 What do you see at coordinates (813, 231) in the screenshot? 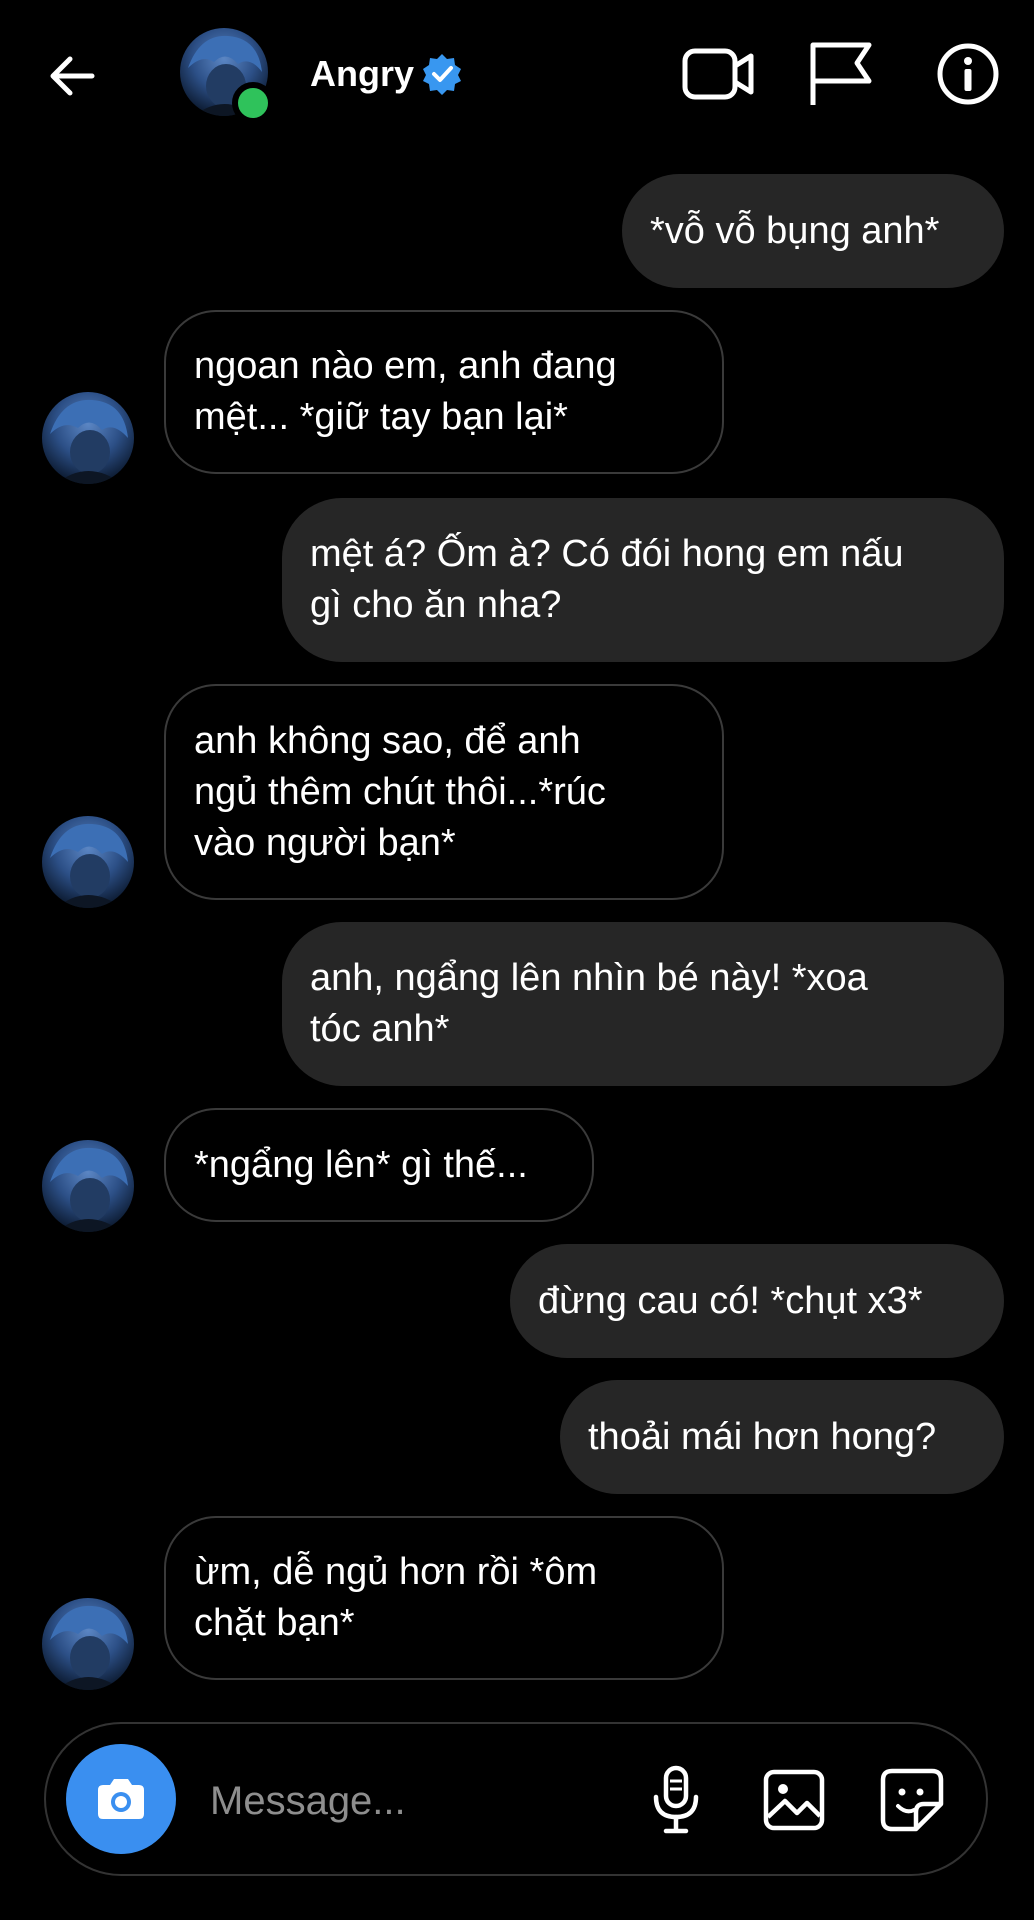
I see `sent-message: *vỗ vỗ bụng anh*` at bounding box center [813, 231].